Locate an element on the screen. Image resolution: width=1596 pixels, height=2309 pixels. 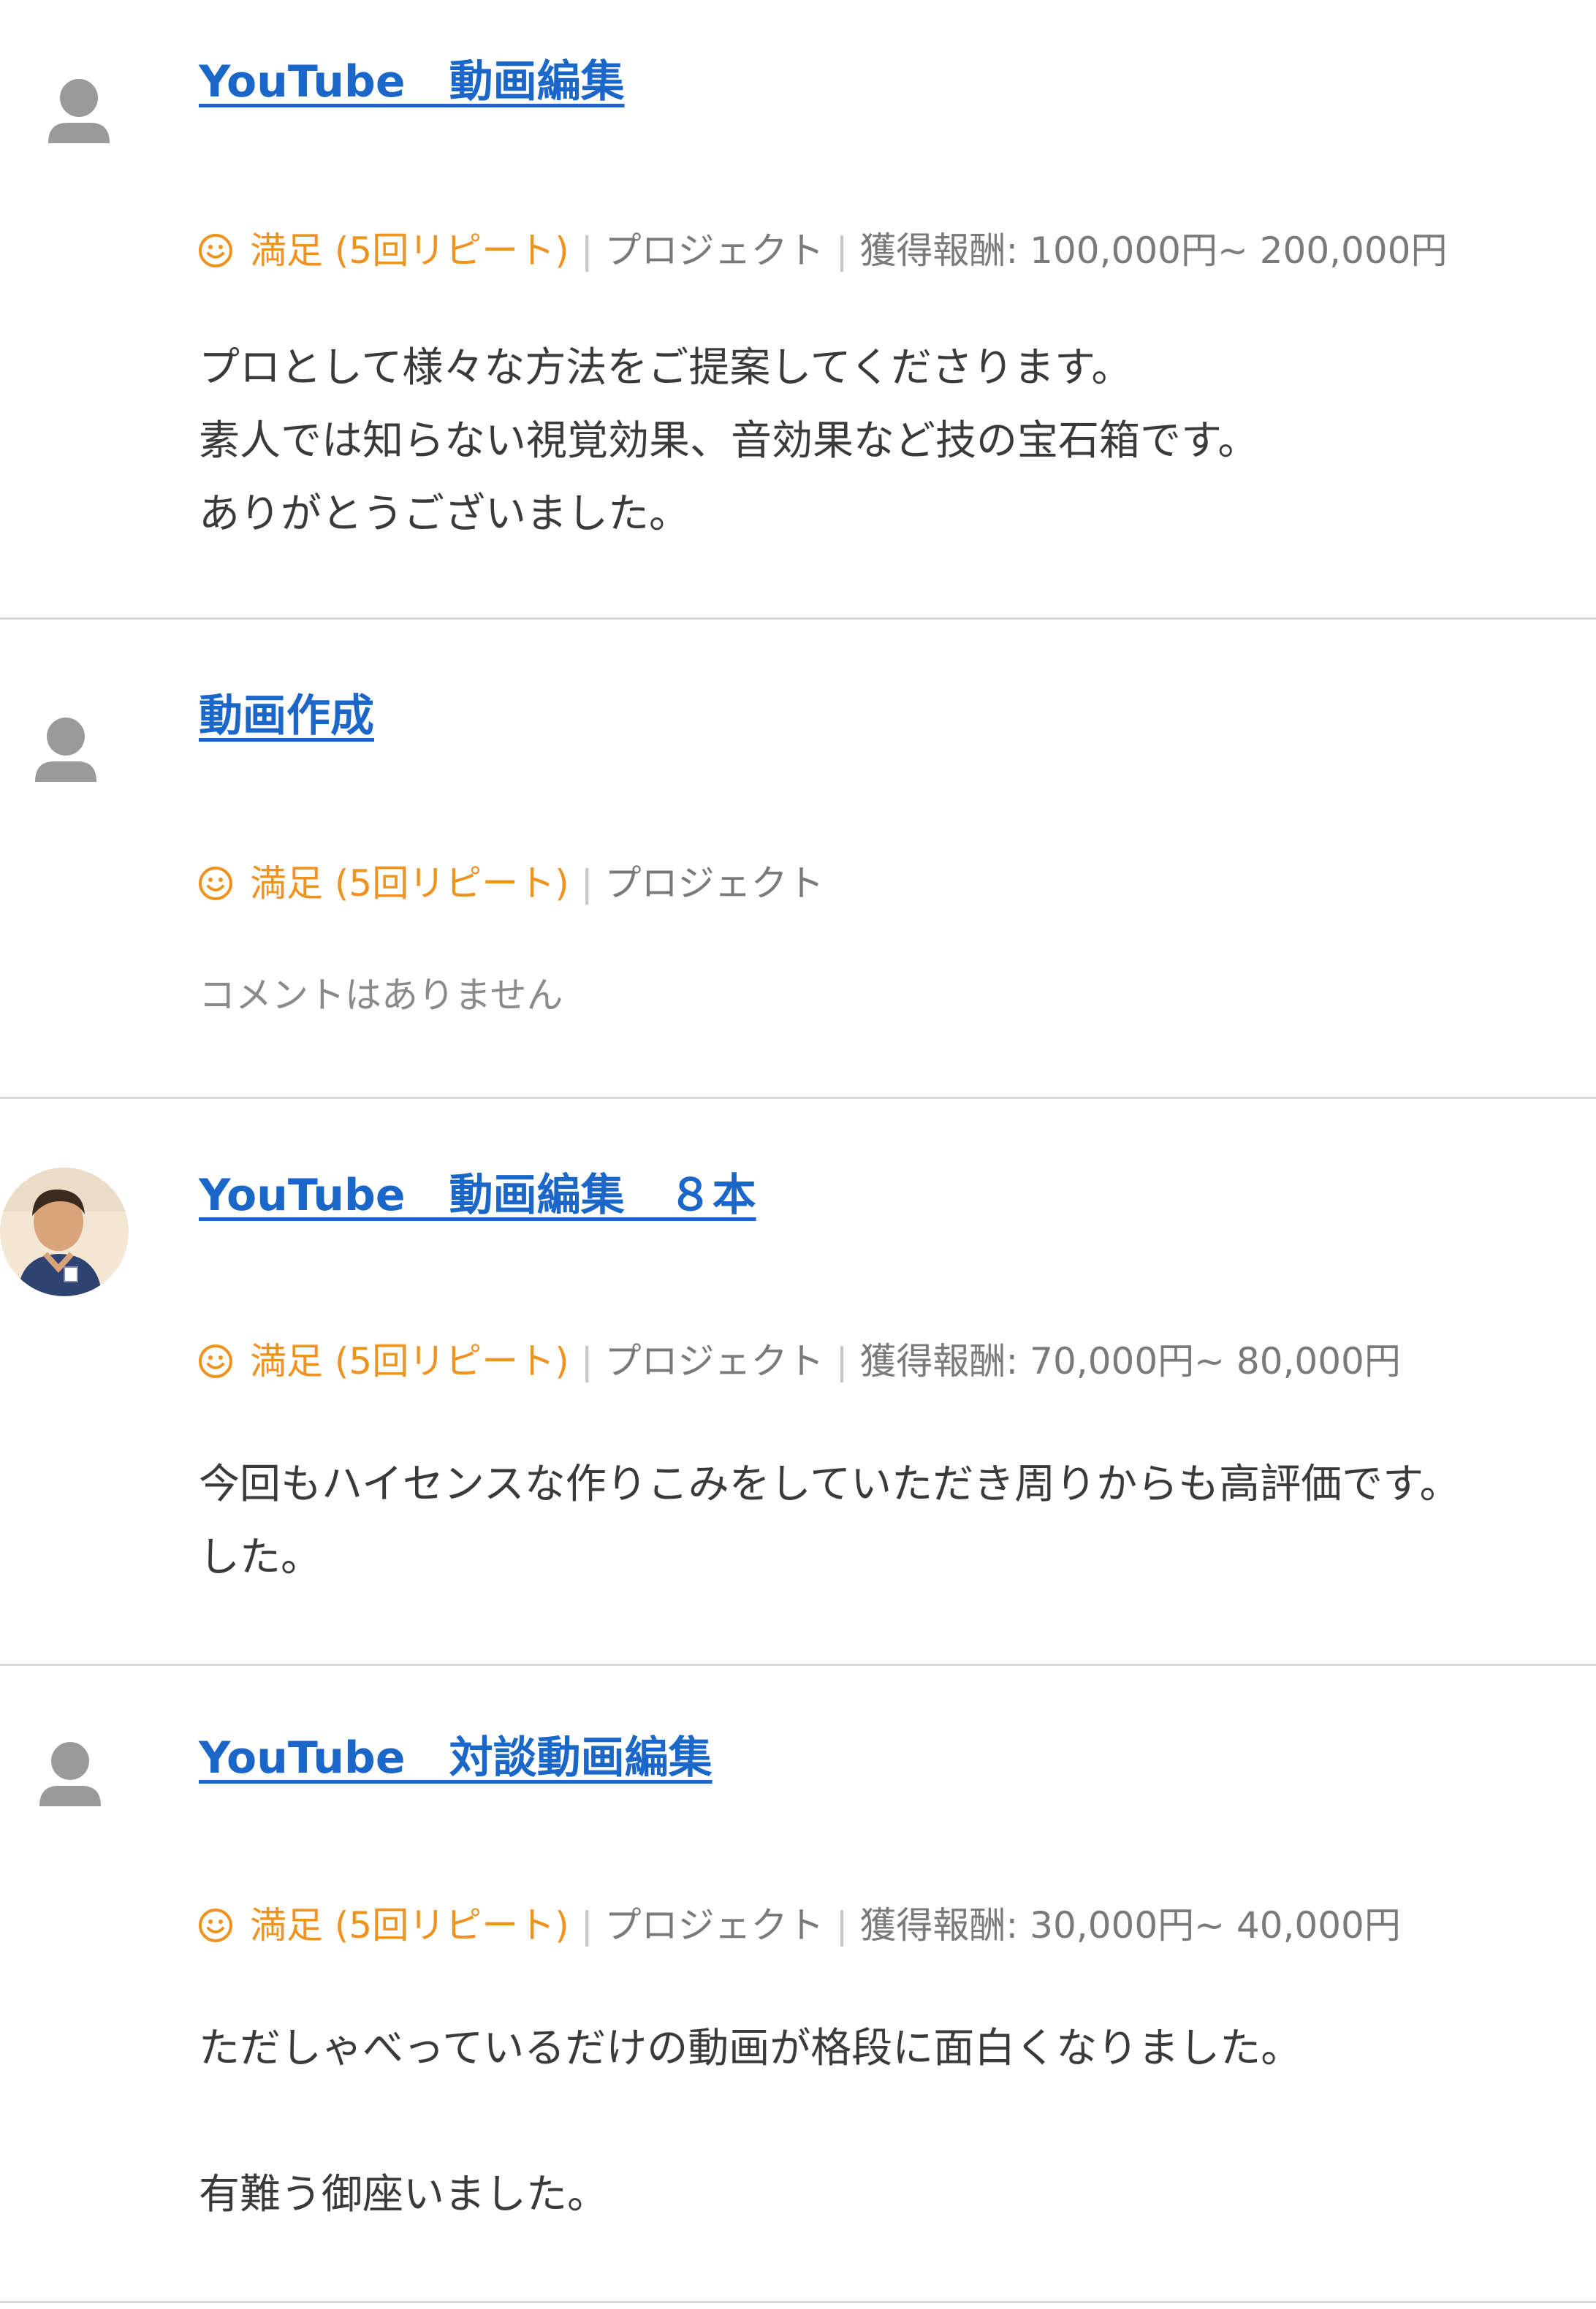
comment-line: コメントはありません is located at coordinates (381, 995).